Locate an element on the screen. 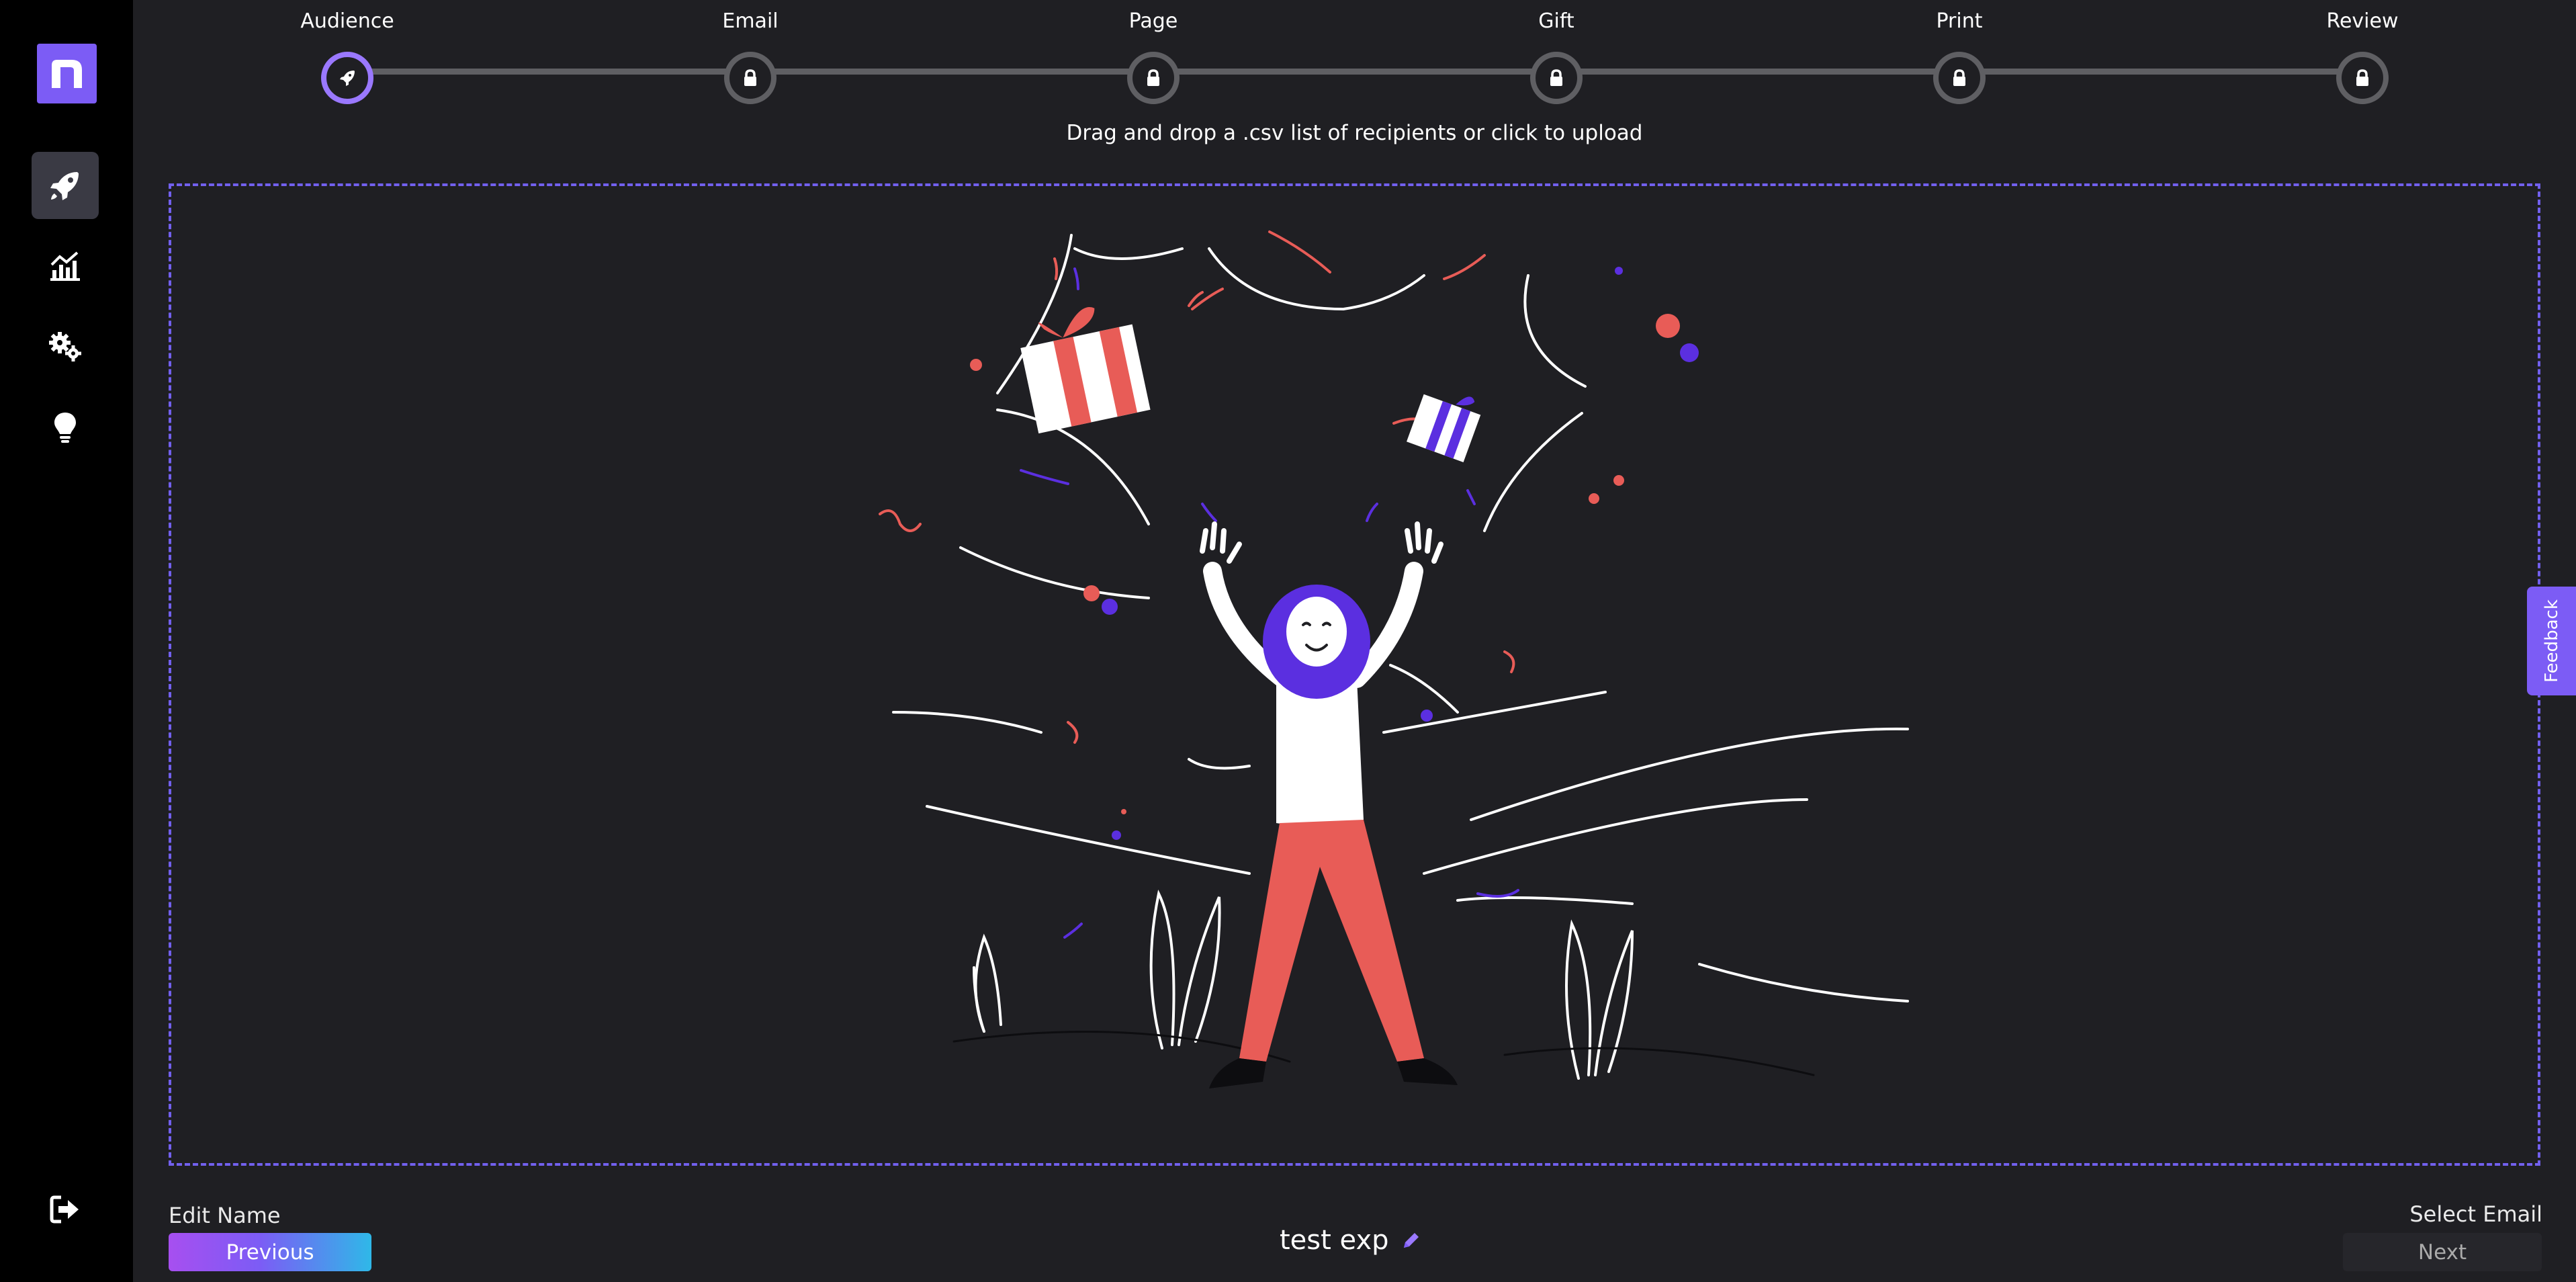 This screenshot has width=2576, height=1282. step-email: Email is located at coordinates (750, 52).